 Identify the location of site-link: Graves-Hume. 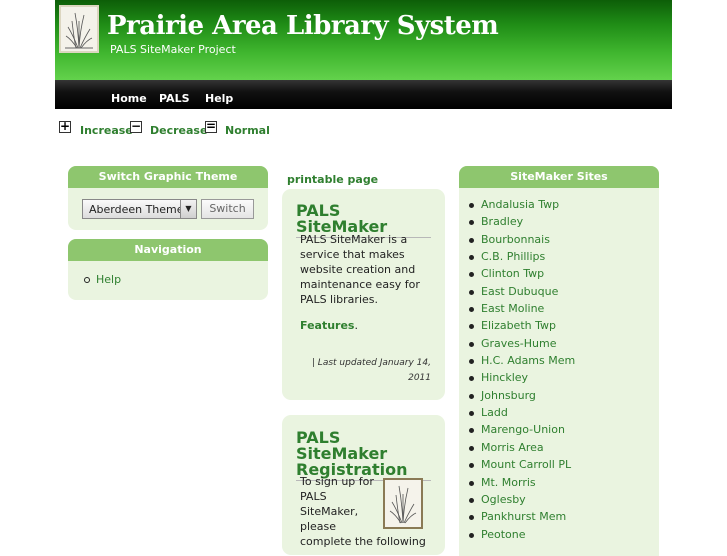
(519, 343).